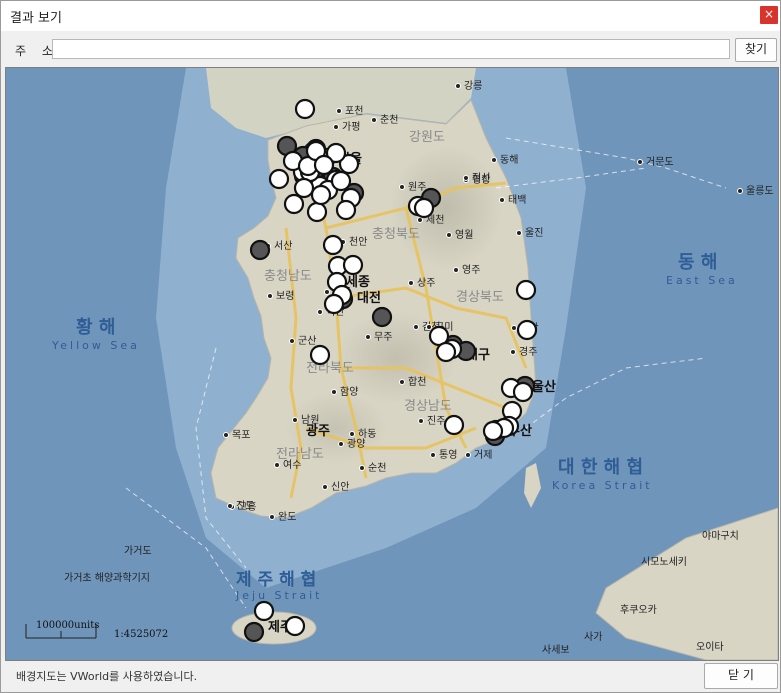 This screenshot has height=693, width=781. What do you see at coordinates (241, 435) in the screenshot?
I see `city-label: 목포` at bounding box center [241, 435].